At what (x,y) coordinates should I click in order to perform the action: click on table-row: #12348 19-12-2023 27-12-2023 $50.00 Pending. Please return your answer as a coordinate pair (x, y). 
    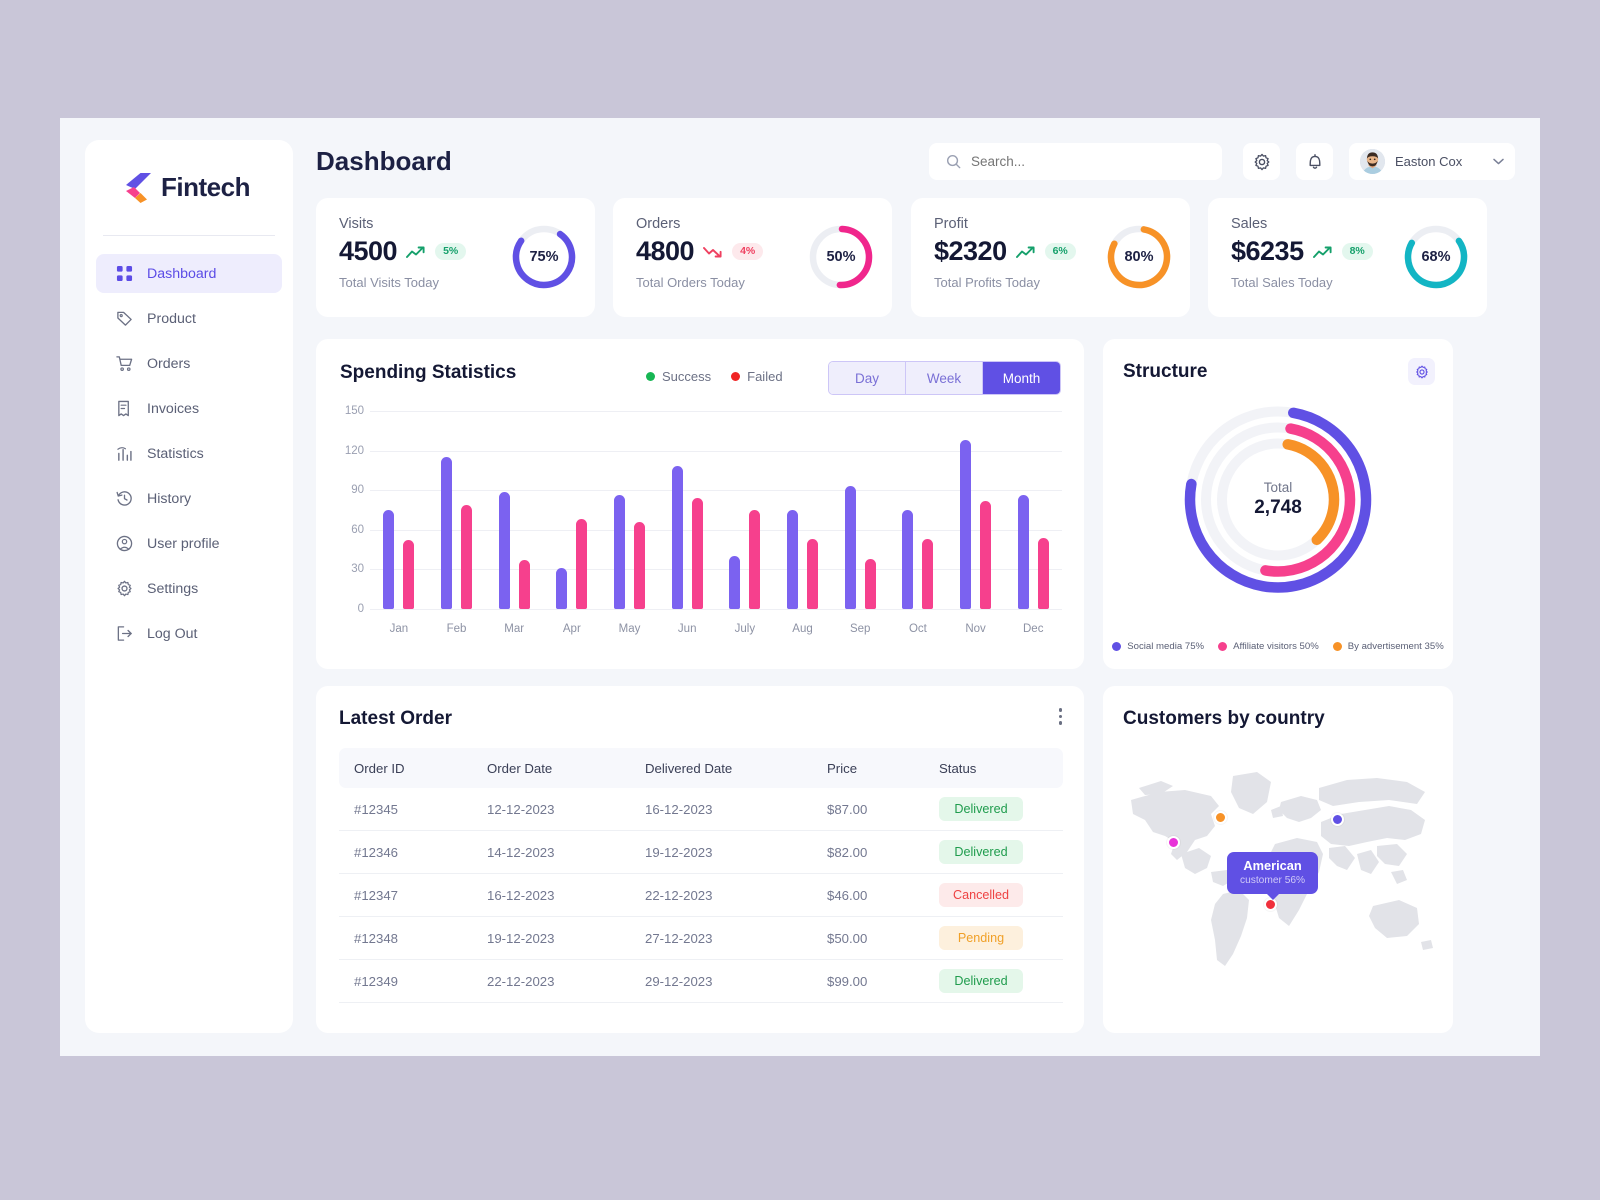
    Looking at the image, I should click on (701, 938).